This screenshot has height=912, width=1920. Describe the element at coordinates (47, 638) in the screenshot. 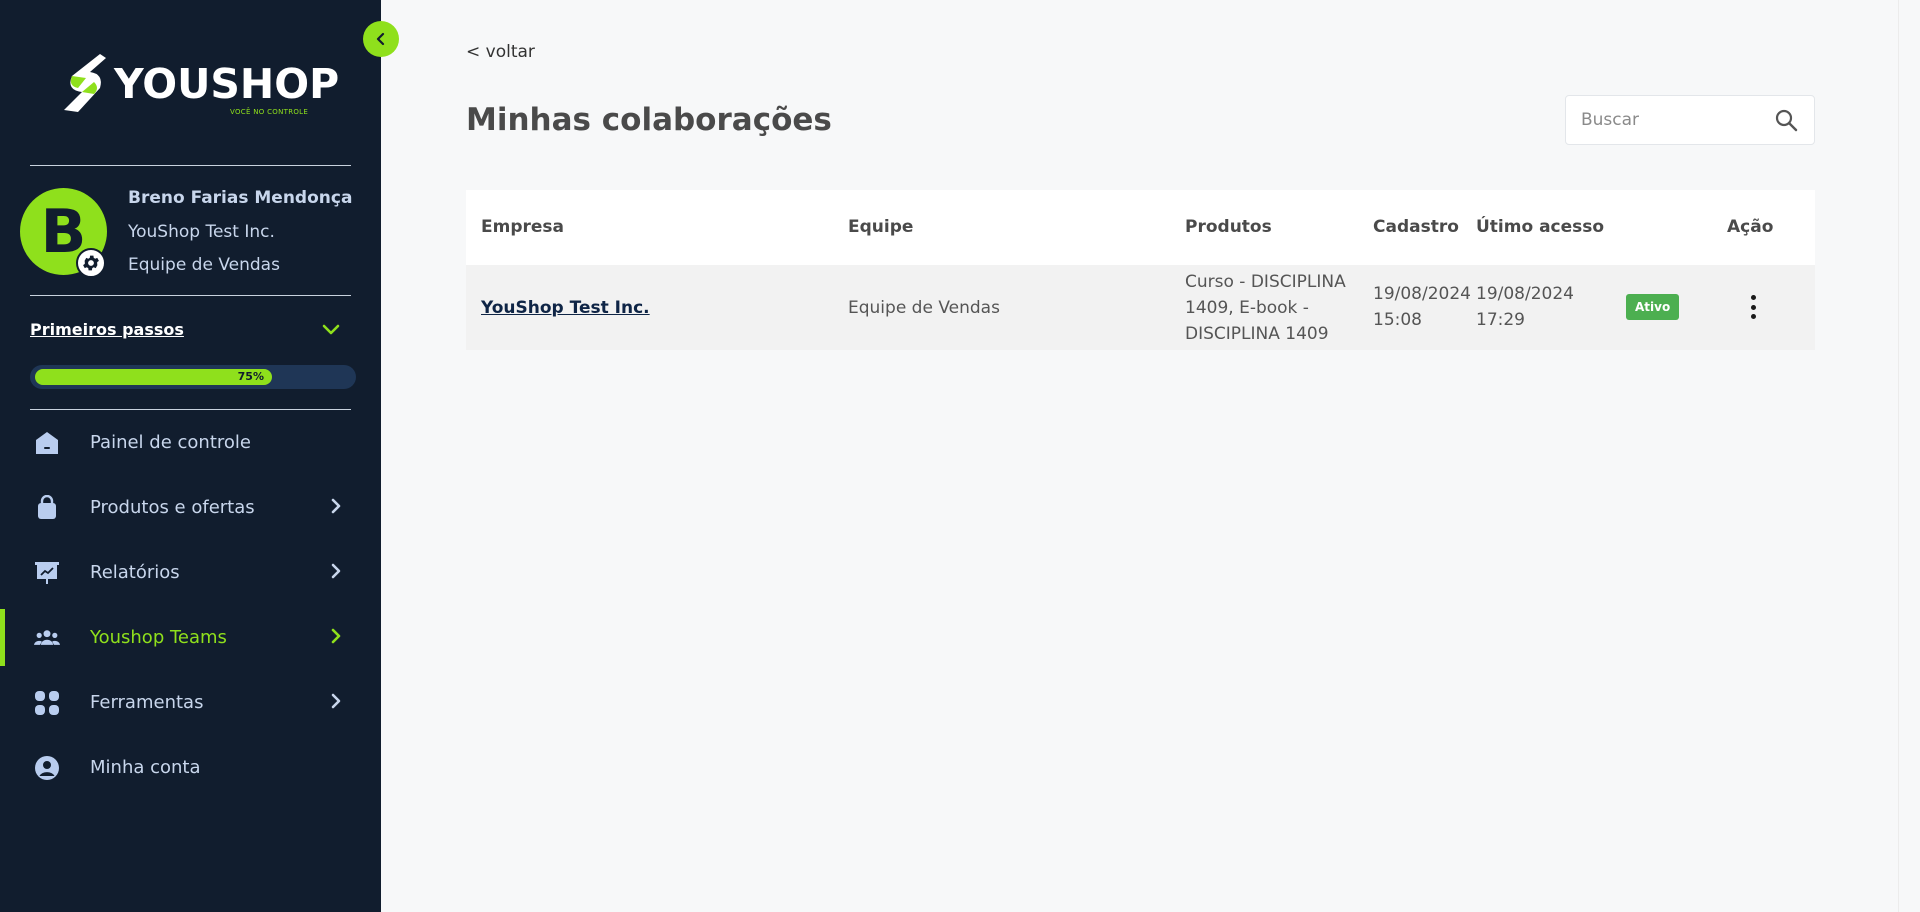

I see `team-icon` at that location.